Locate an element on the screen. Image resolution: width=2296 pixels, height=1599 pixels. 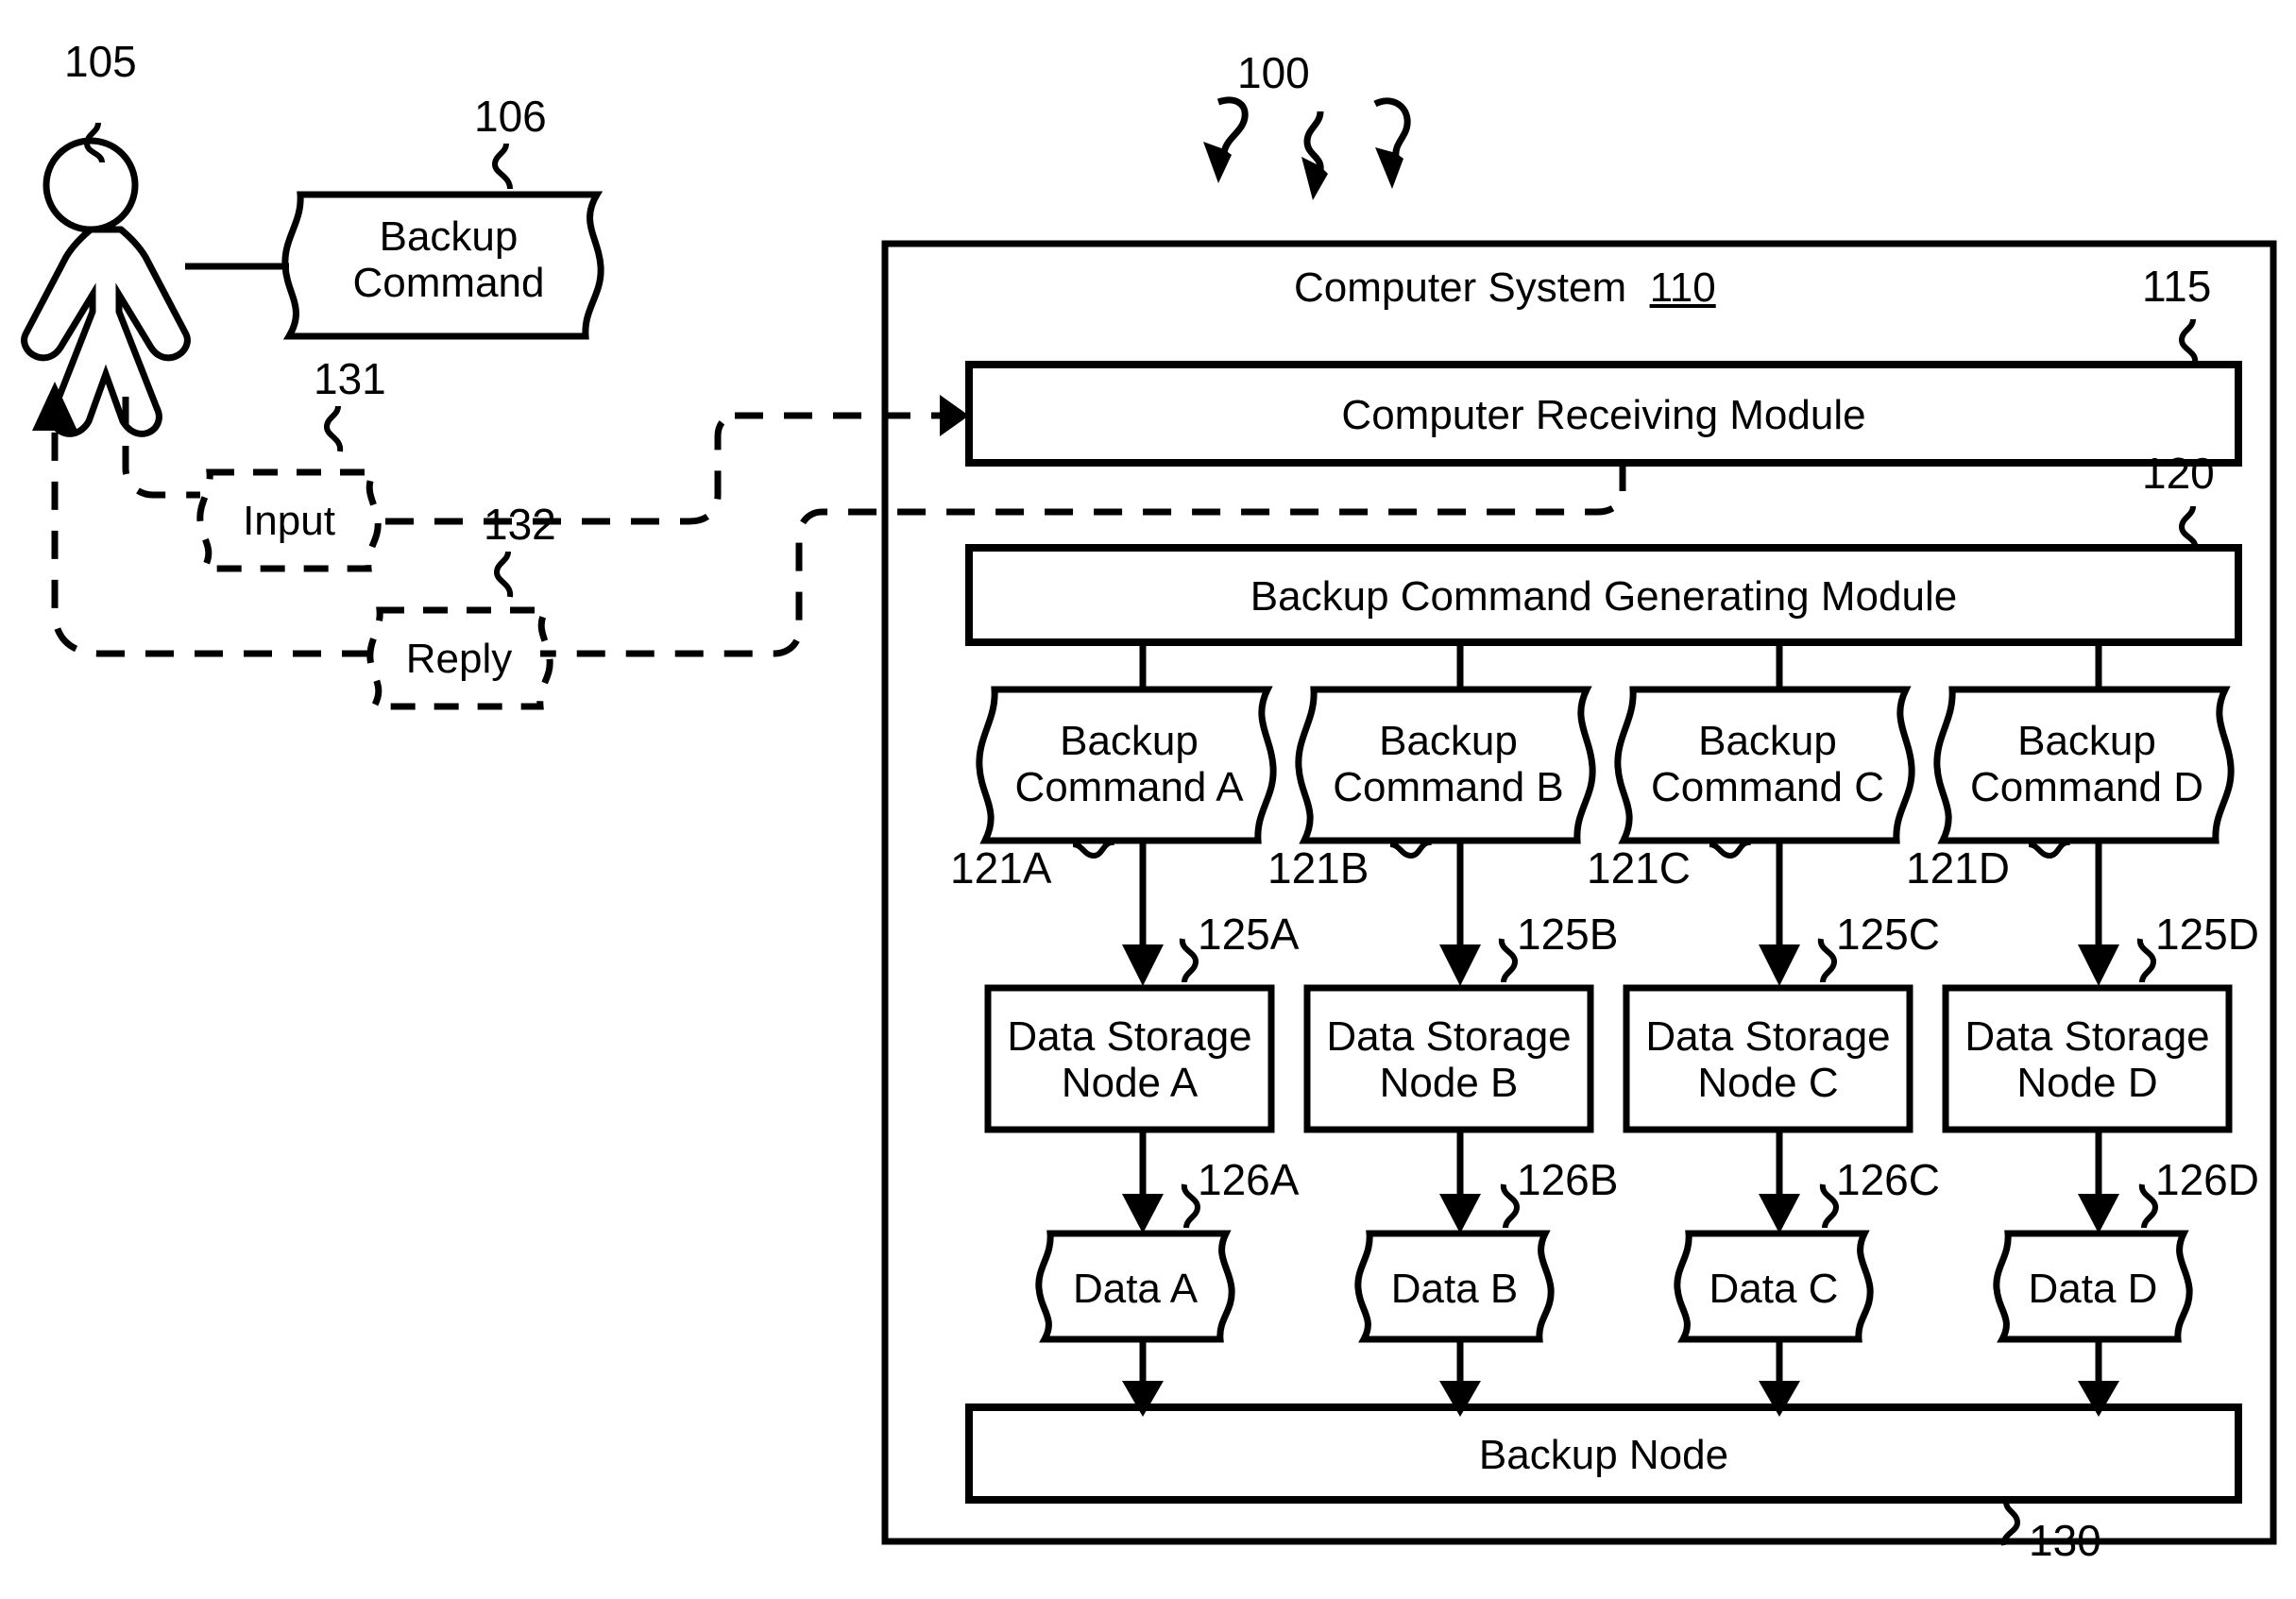
backup-command-doc-user-line2: Command is located at coordinates (449, 283).